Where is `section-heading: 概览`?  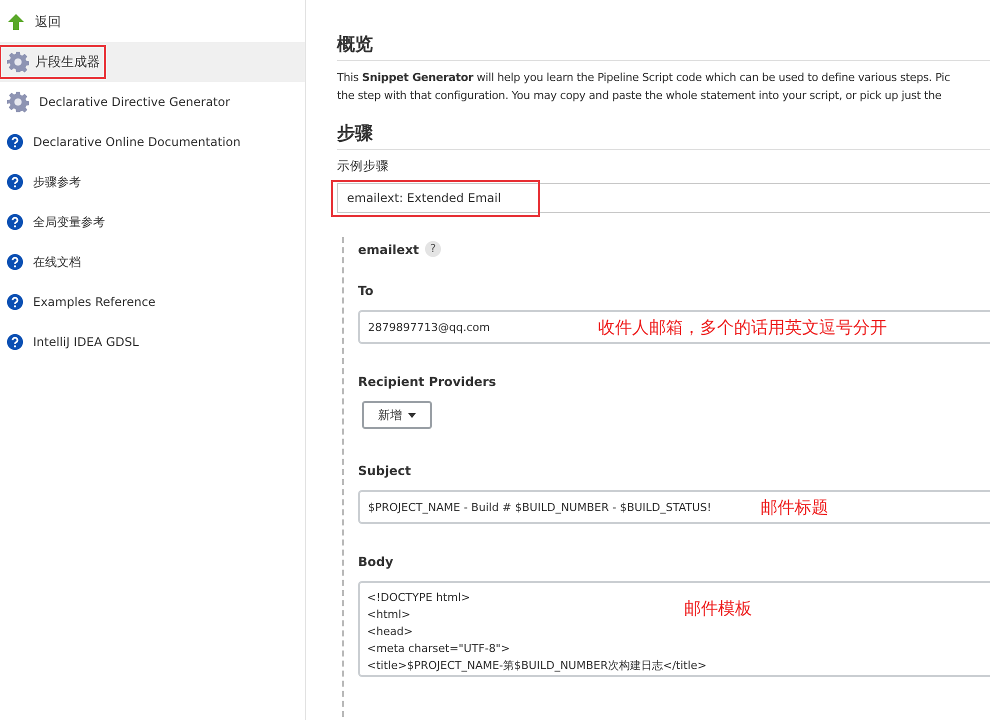 section-heading: 概览 is located at coordinates (663, 46).